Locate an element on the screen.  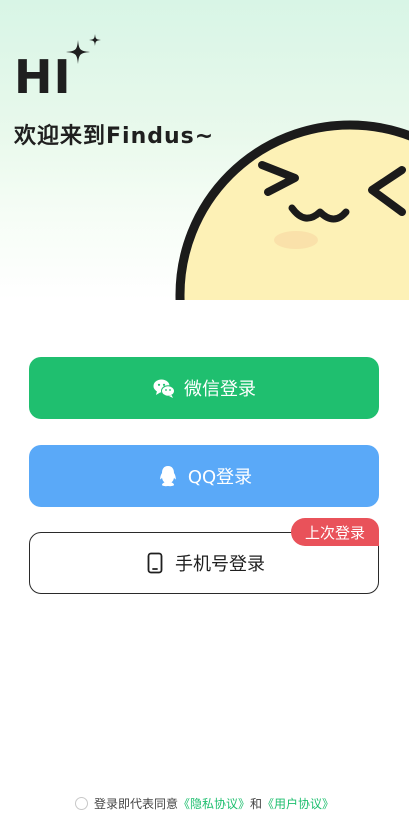
hi-heading: HI is located at coordinates (43, 77).